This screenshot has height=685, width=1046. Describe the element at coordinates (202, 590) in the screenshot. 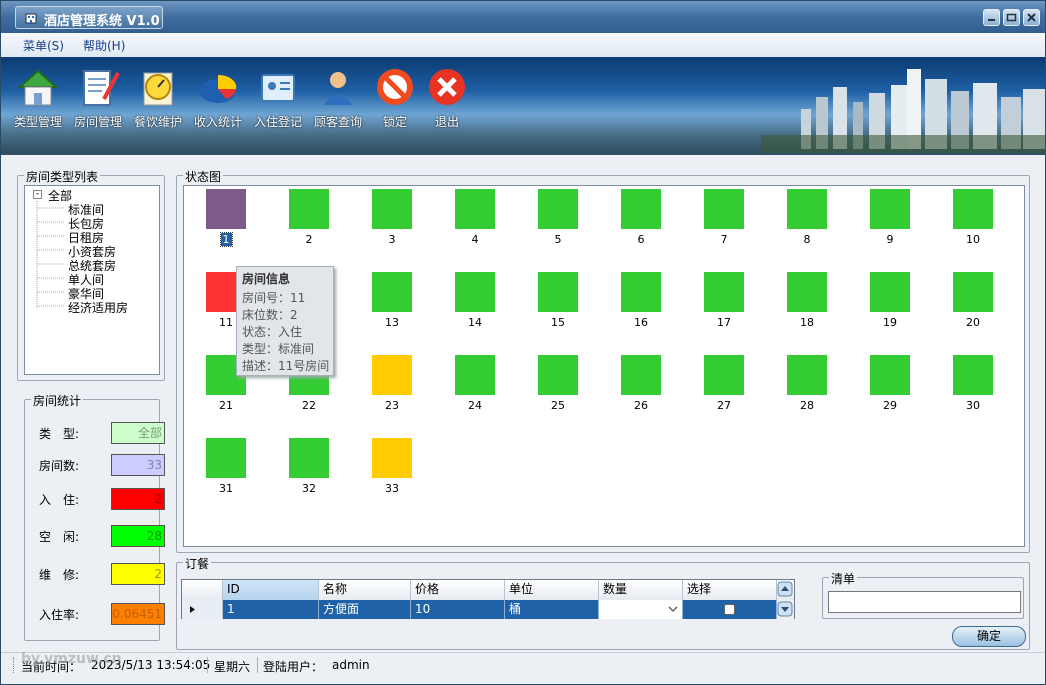

I see `grid-corner-header` at that location.